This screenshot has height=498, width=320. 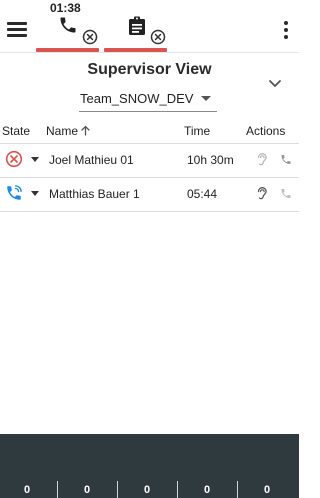 What do you see at coordinates (85, 130) in the screenshot?
I see `sort-ascending-icon` at bounding box center [85, 130].